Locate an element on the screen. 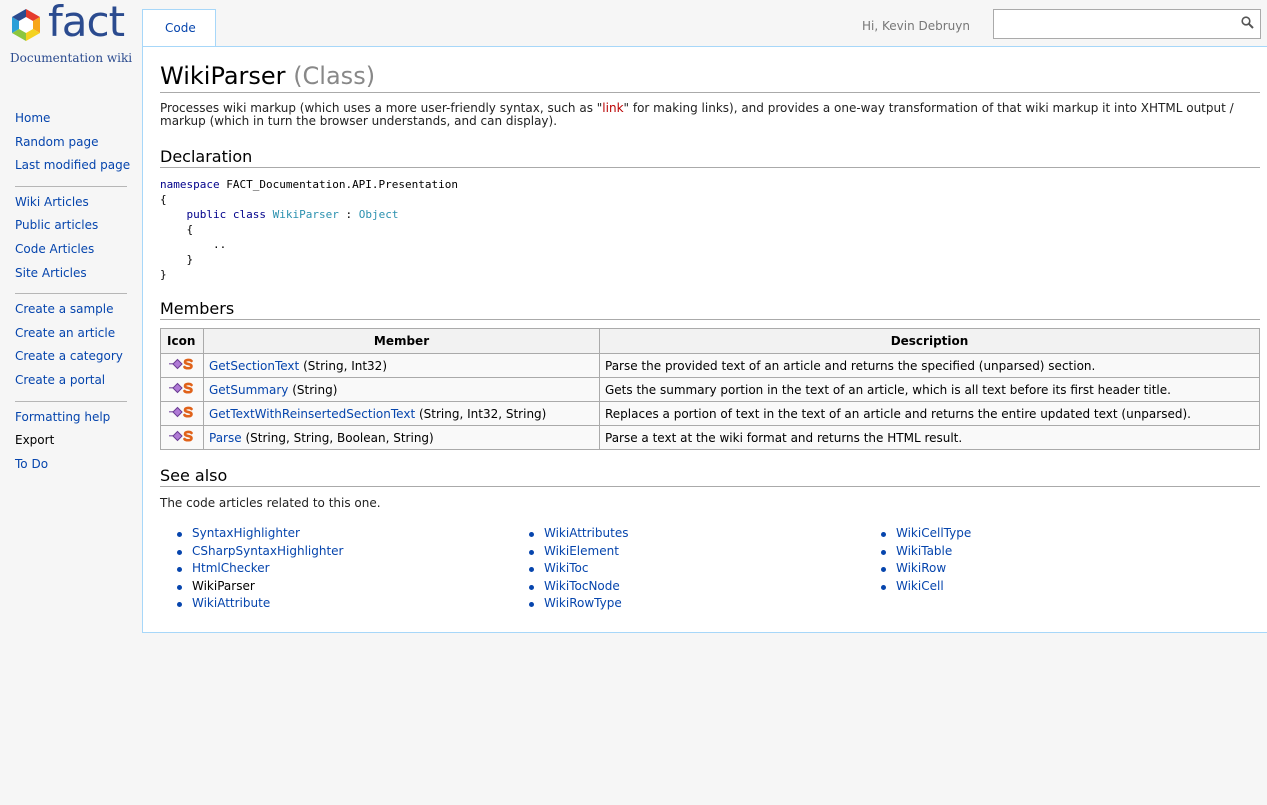 Image resolution: width=1267 pixels, height=805 pixels. code-base-class: Object is located at coordinates (379, 214).